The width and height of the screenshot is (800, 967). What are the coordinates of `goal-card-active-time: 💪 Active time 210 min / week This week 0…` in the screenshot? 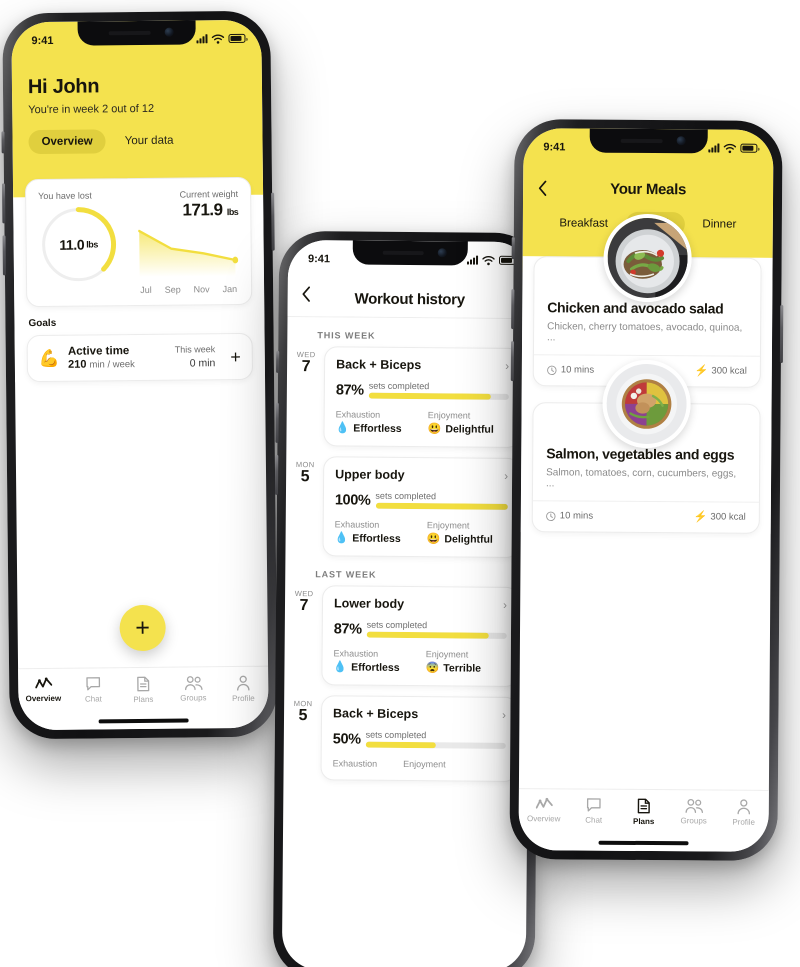 It's located at (140, 357).